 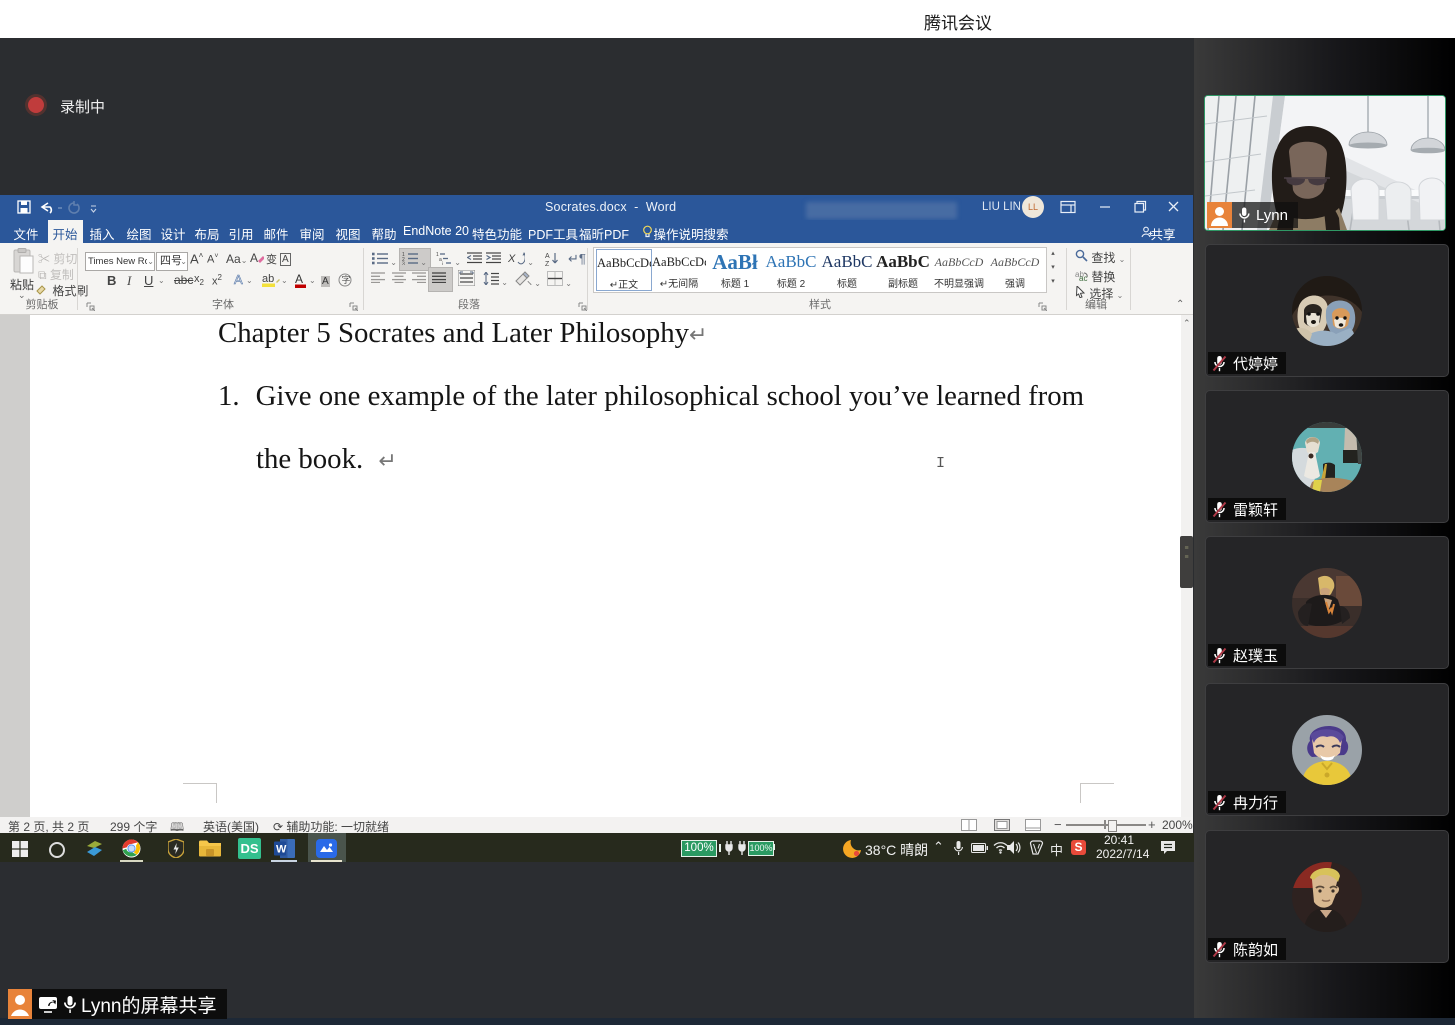 I want to click on svg-text: ab, so click(x=268, y=279).